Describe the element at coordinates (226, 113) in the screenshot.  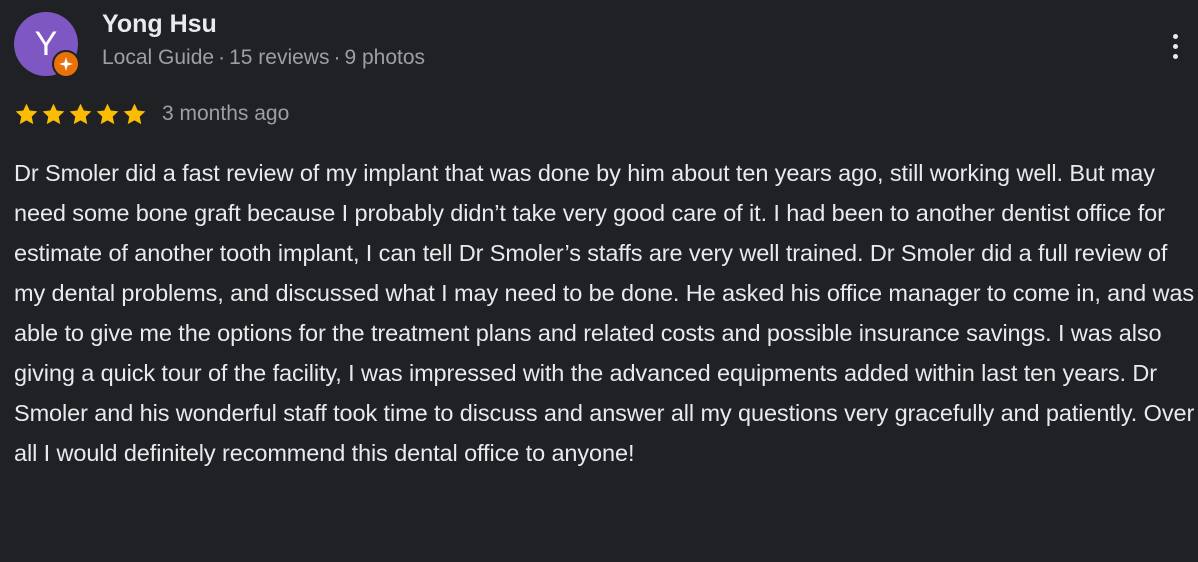
I see `review-date: 3 months ago` at that location.